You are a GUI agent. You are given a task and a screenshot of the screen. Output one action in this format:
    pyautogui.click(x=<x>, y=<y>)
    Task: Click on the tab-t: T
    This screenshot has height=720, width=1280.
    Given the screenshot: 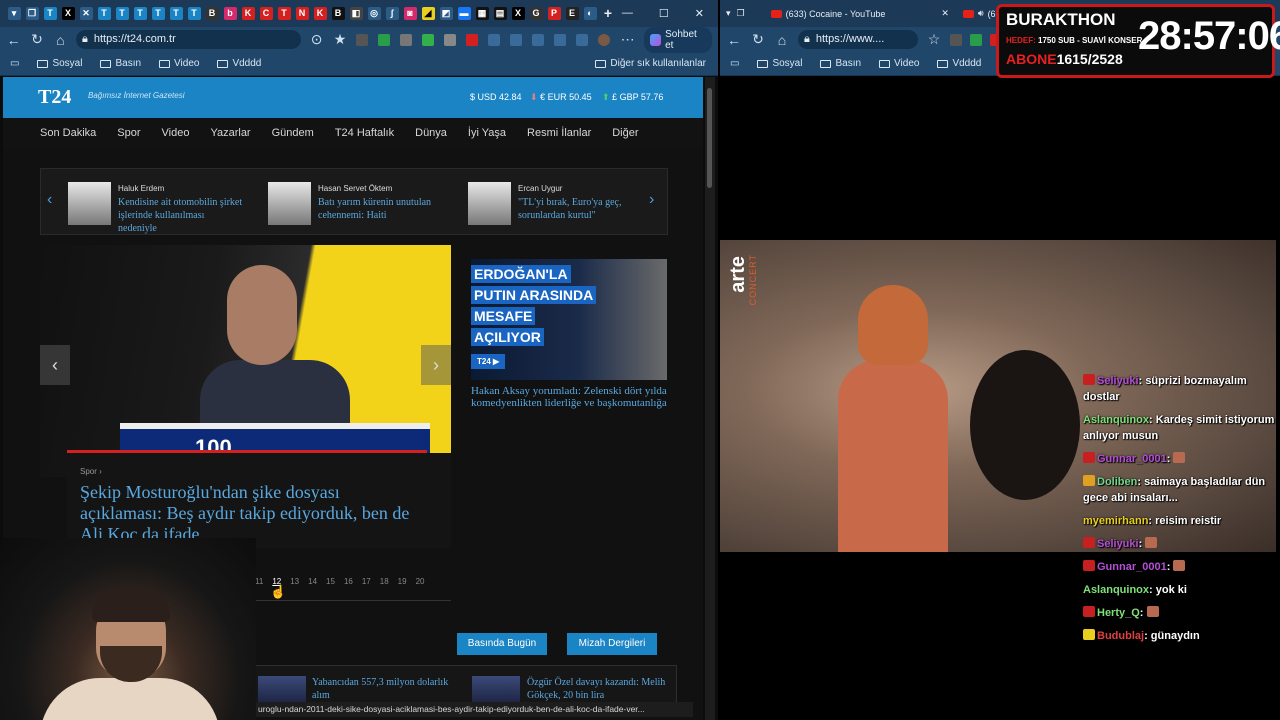 What is the action you would take?
    pyautogui.click(x=284, y=13)
    